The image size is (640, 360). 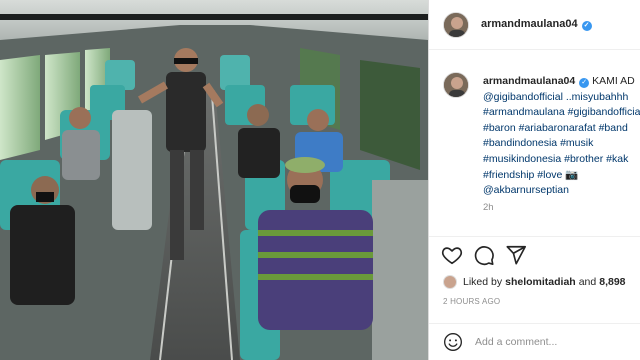 What do you see at coordinates (529, 81) in the screenshot?
I see `caption-username: armandmaulana04` at bounding box center [529, 81].